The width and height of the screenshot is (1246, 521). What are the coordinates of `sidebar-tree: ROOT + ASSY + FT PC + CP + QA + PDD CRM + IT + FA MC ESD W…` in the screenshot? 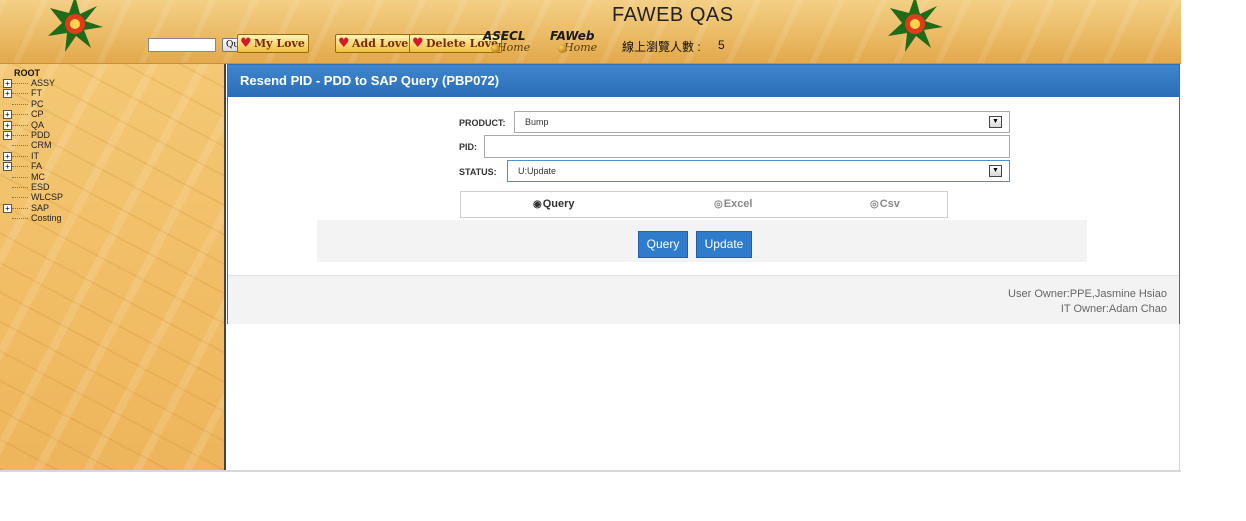 It's located at (113, 267).